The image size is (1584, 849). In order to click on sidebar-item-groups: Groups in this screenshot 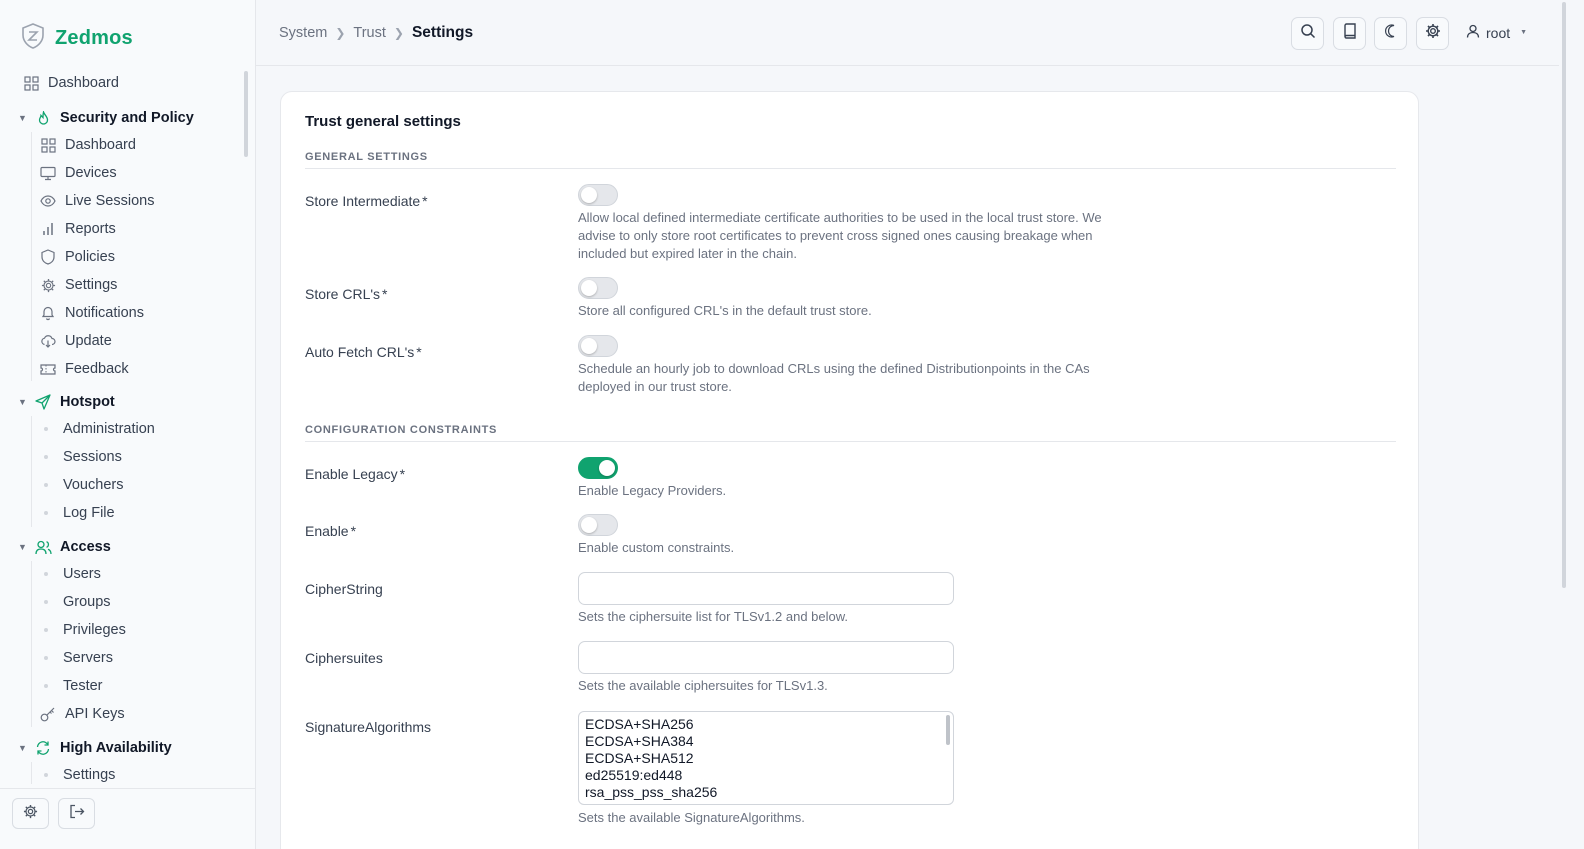, I will do `click(77, 602)`.